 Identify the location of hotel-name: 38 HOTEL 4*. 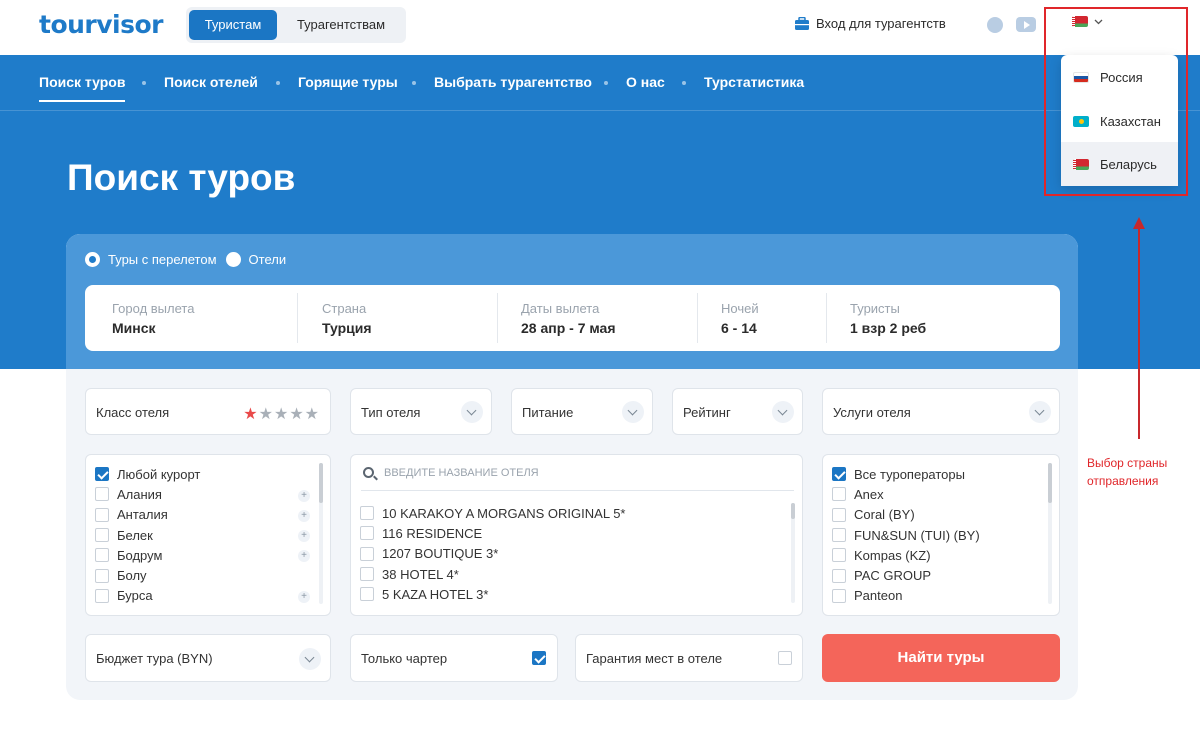
(420, 574).